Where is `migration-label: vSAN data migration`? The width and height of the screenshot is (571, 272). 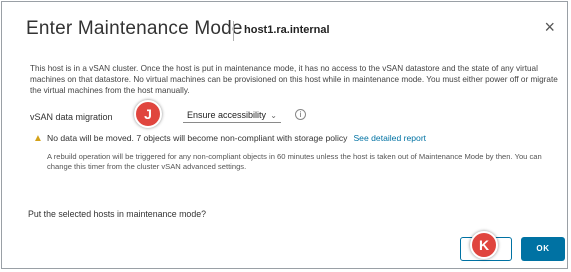 migration-label: vSAN data migration is located at coordinates (71, 117).